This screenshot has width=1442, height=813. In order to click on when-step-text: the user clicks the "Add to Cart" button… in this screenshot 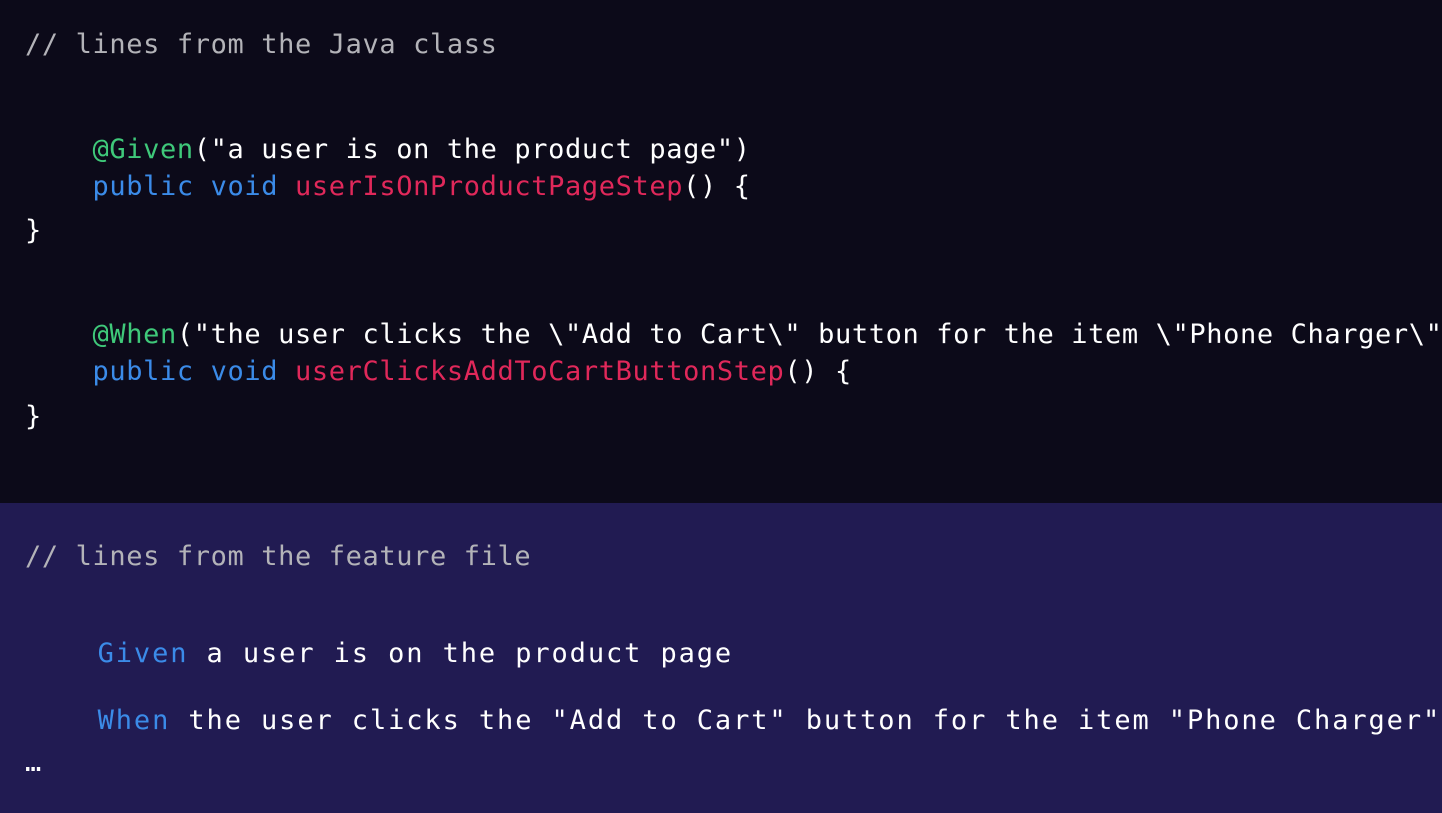, I will do `click(806, 720)`.